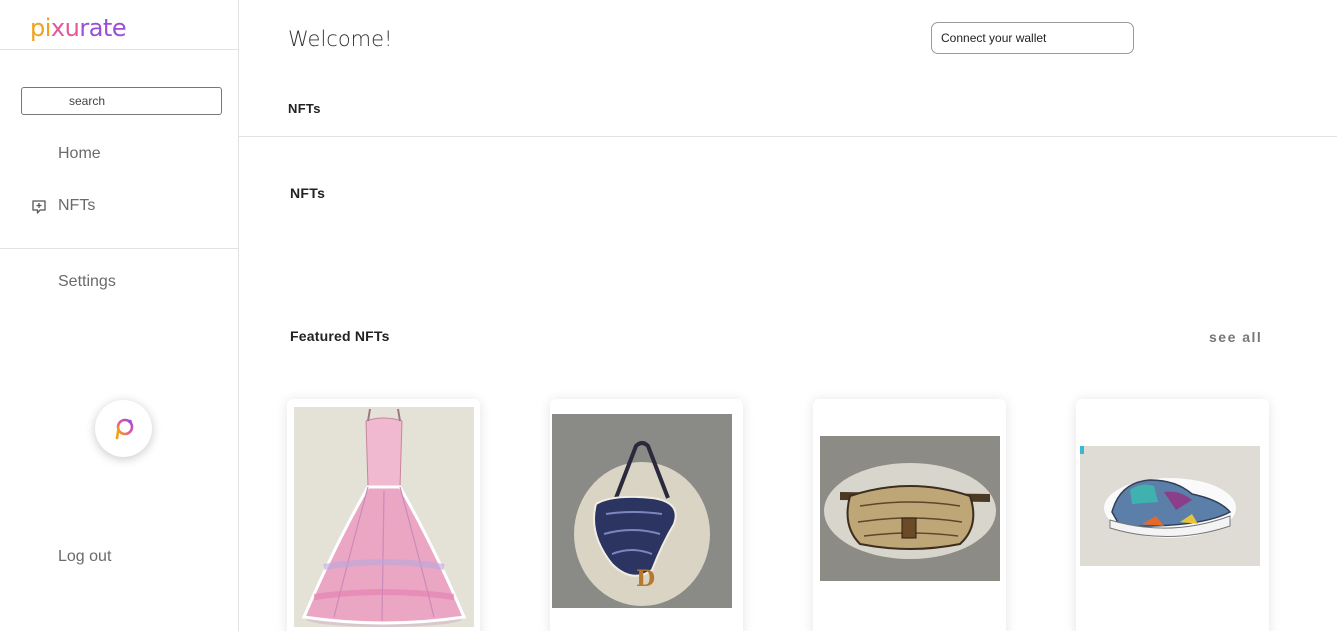 This screenshot has width=1337, height=631. I want to click on logout-link: Log out, so click(84, 557).